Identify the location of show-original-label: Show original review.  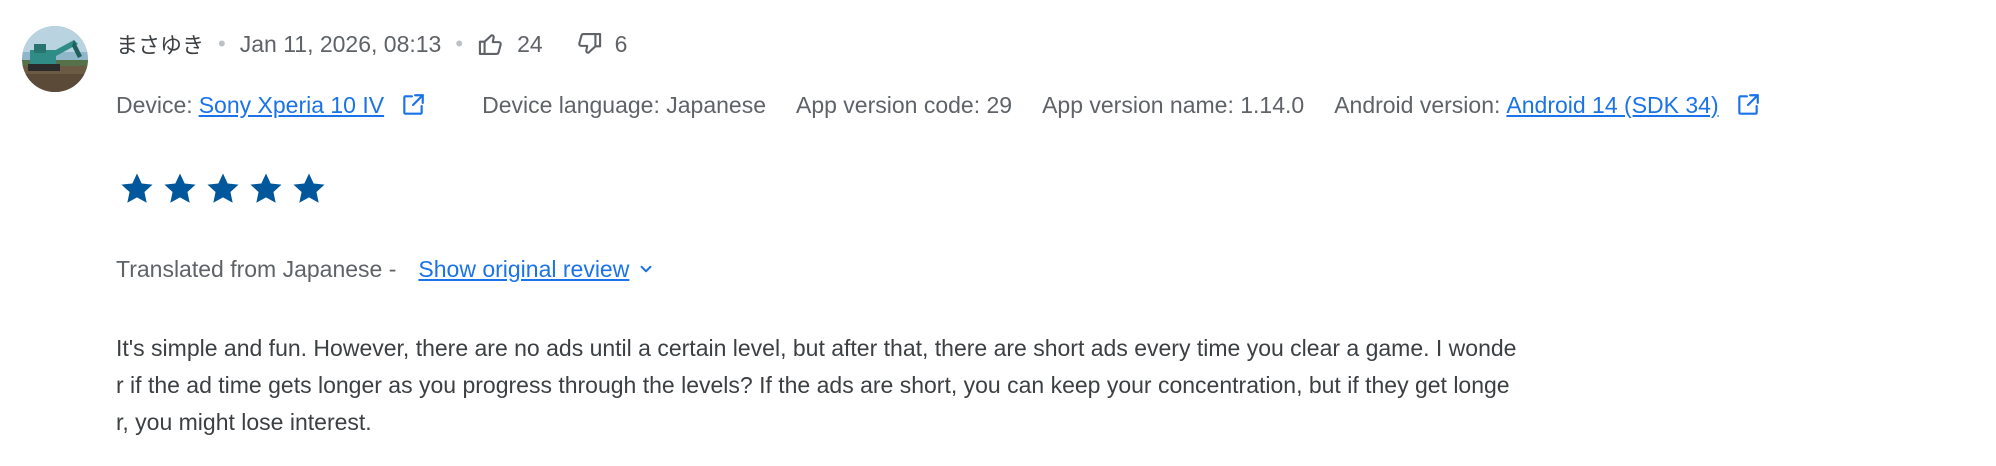
(524, 268).